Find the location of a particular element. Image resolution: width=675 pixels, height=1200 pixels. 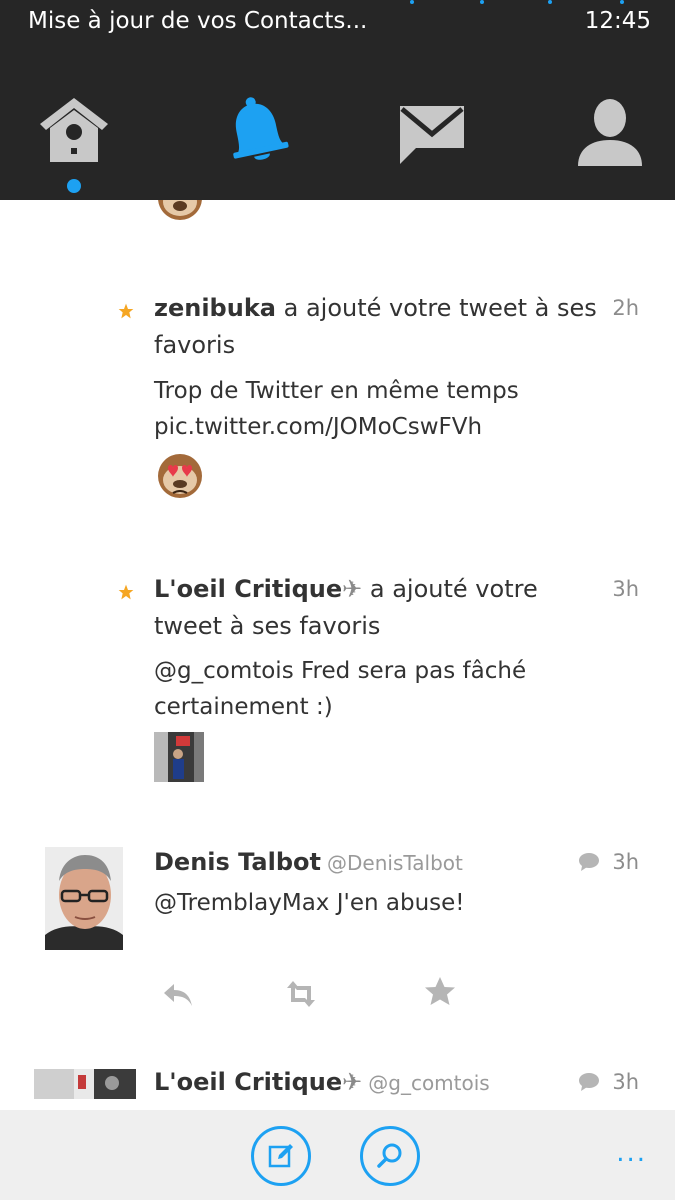

notification-time: 3h is located at coordinates (625, 589).